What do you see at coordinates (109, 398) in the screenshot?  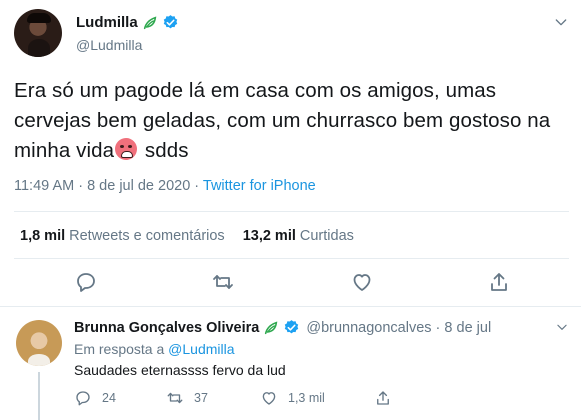 I see `reply-count: 24` at bounding box center [109, 398].